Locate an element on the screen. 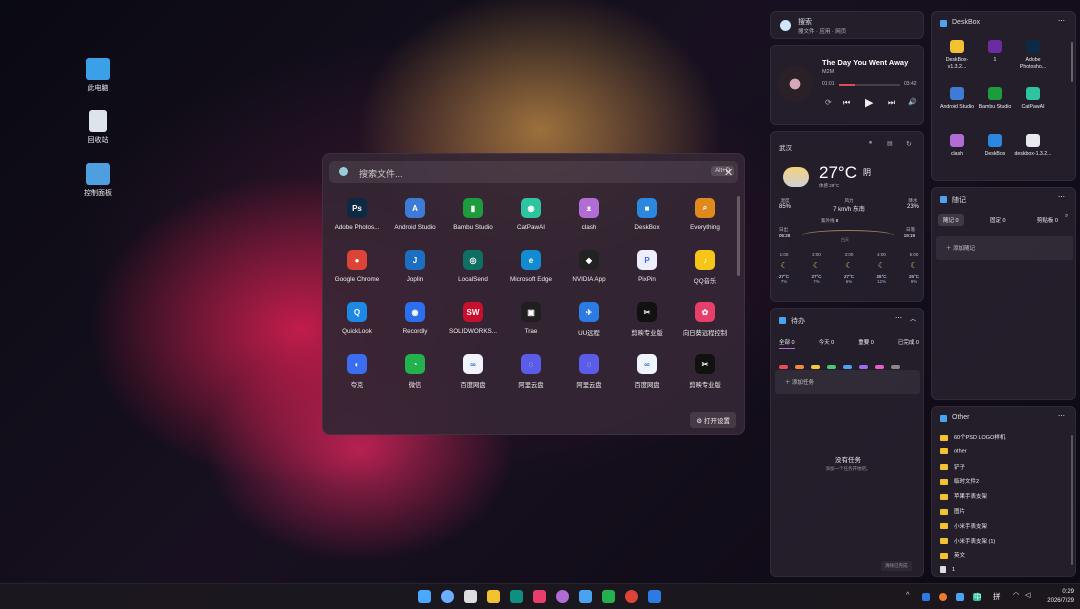  app-tile: P PixPin is located at coordinates (647, 272).